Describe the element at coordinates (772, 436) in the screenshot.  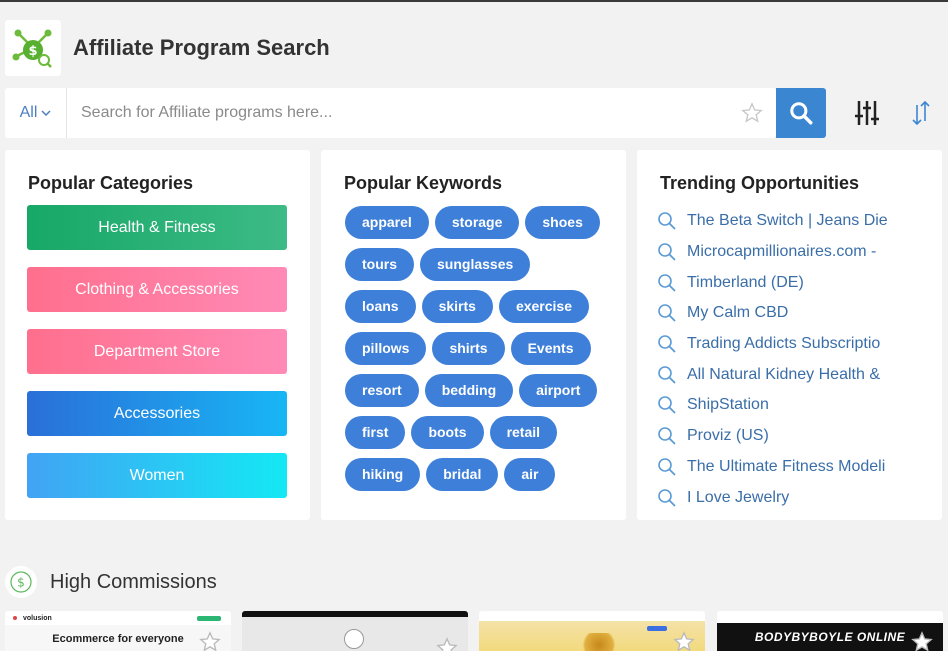
I see `trending-item: Proviz (US)` at that location.